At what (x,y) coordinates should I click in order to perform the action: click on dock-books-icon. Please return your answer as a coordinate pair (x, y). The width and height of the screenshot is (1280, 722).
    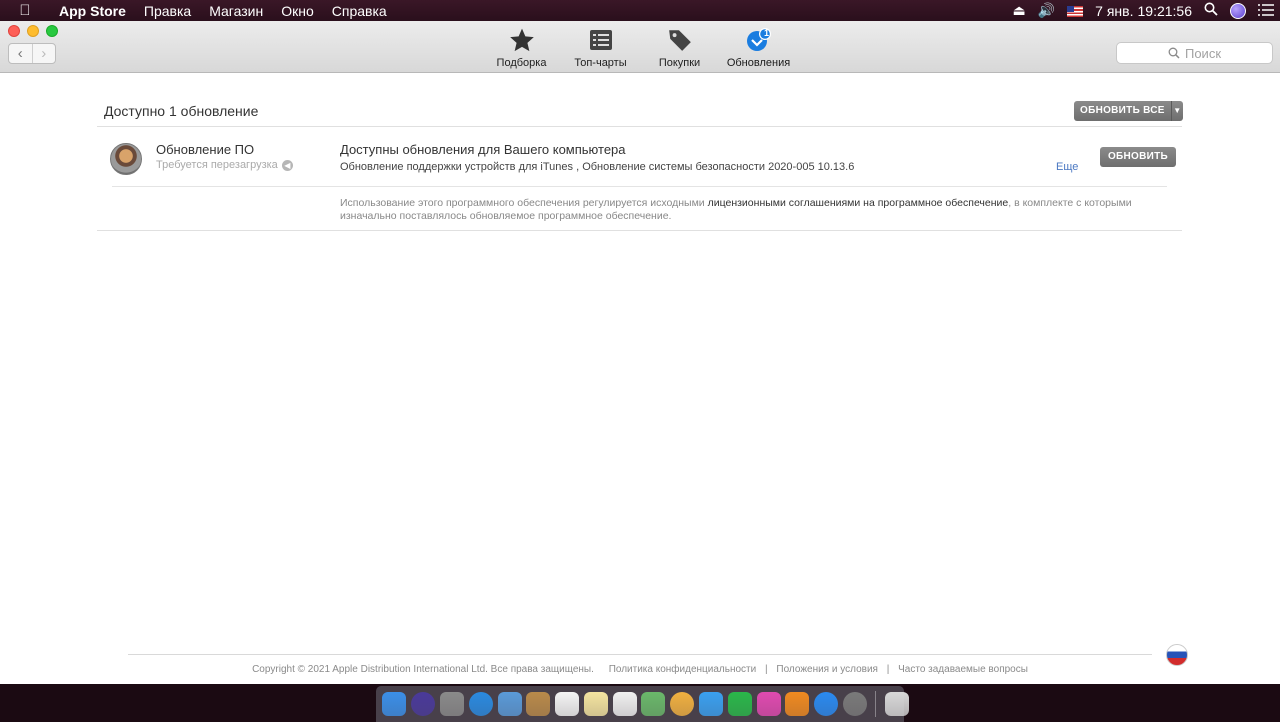
    Looking at the image, I should click on (797, 704).